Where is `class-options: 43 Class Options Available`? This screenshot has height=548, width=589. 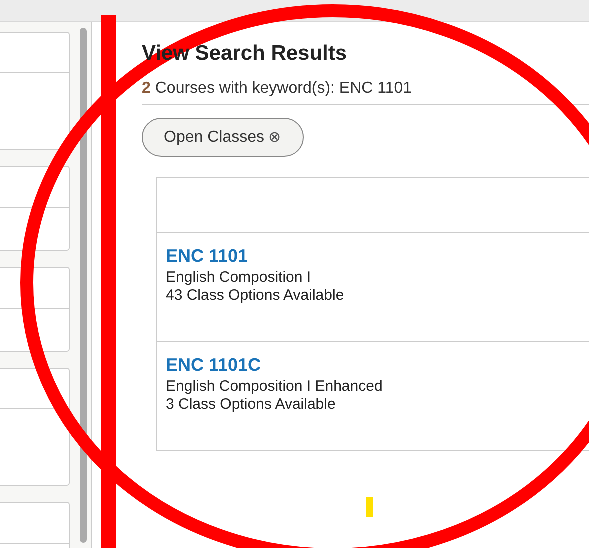
class-options: 43 Class Options Available is located at coordinates (373, 296).